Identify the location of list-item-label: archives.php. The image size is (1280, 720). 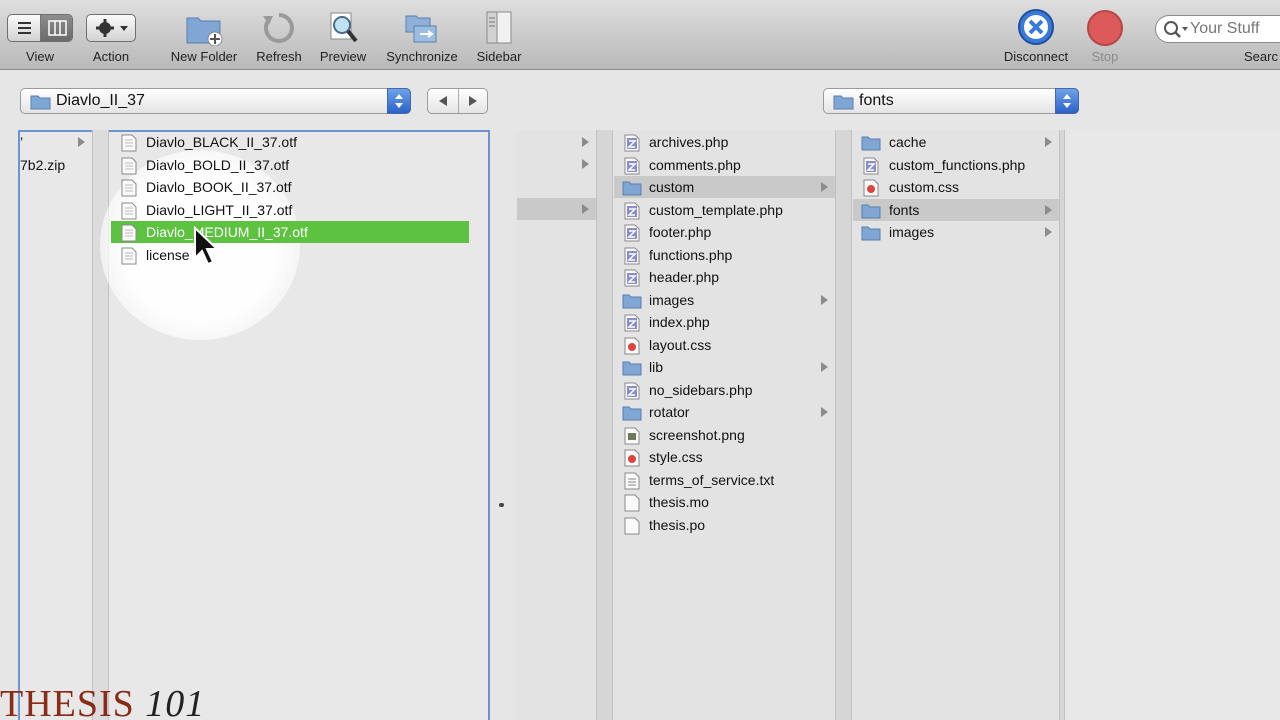
(689, 142).